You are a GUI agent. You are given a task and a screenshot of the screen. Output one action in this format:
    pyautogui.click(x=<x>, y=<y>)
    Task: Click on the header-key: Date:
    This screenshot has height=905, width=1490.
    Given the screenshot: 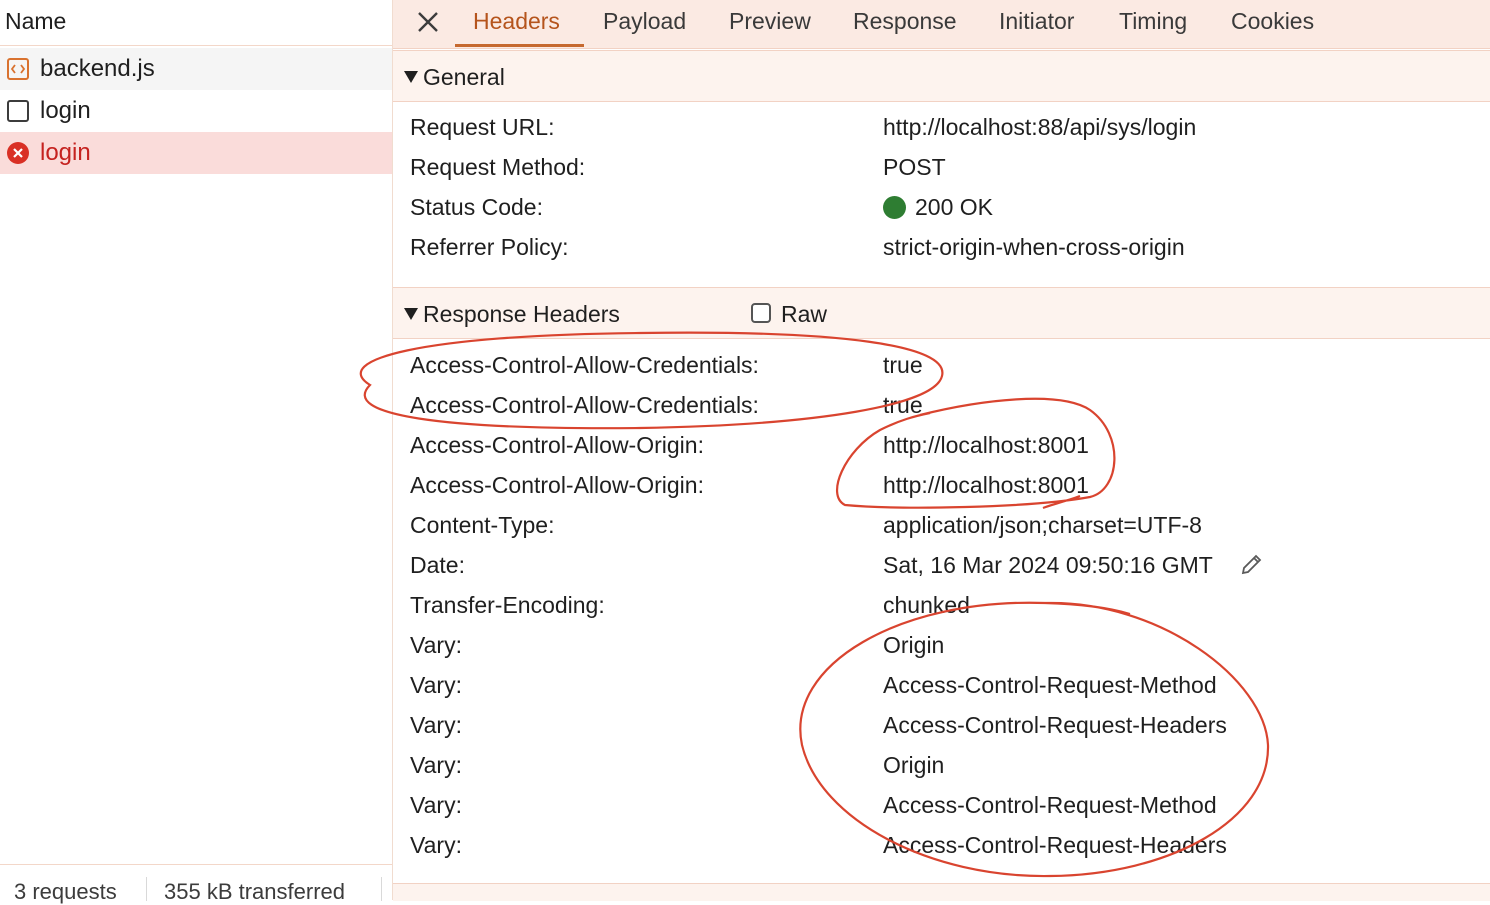 What is the action you would take?
    pyautogui.click(x=437, y=565)
    